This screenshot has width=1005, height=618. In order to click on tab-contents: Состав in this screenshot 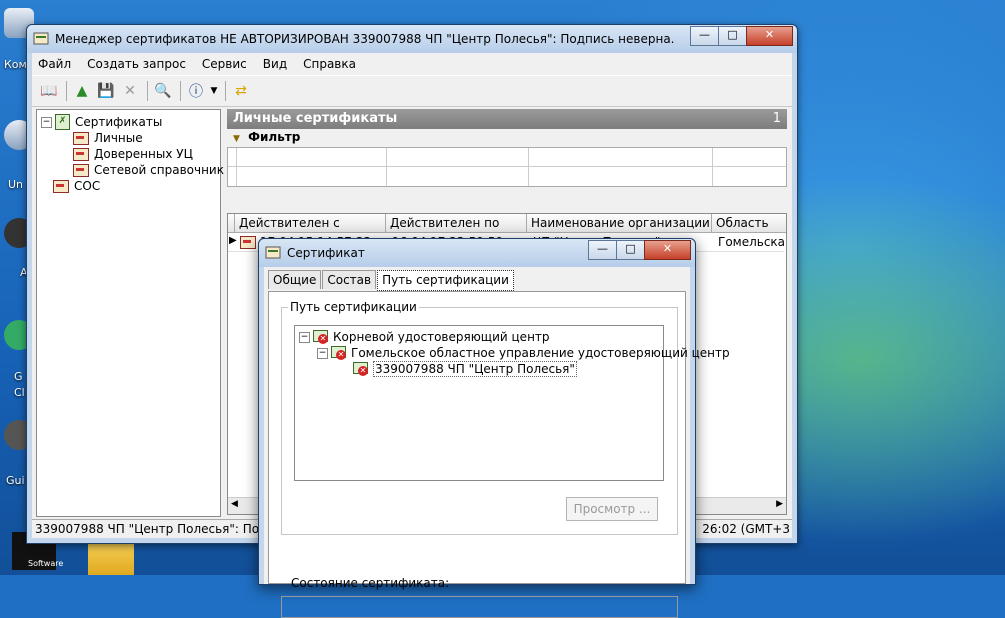, I will do `click(349, 279)`.